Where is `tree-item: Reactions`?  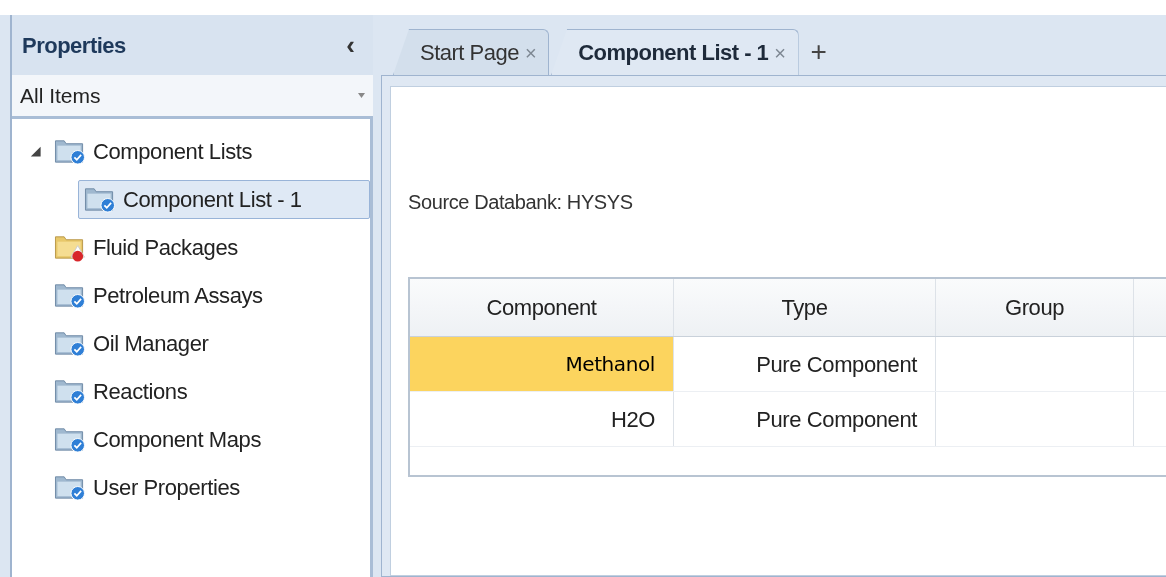 tree-item: Reactions is located at coordinates (120, 391).